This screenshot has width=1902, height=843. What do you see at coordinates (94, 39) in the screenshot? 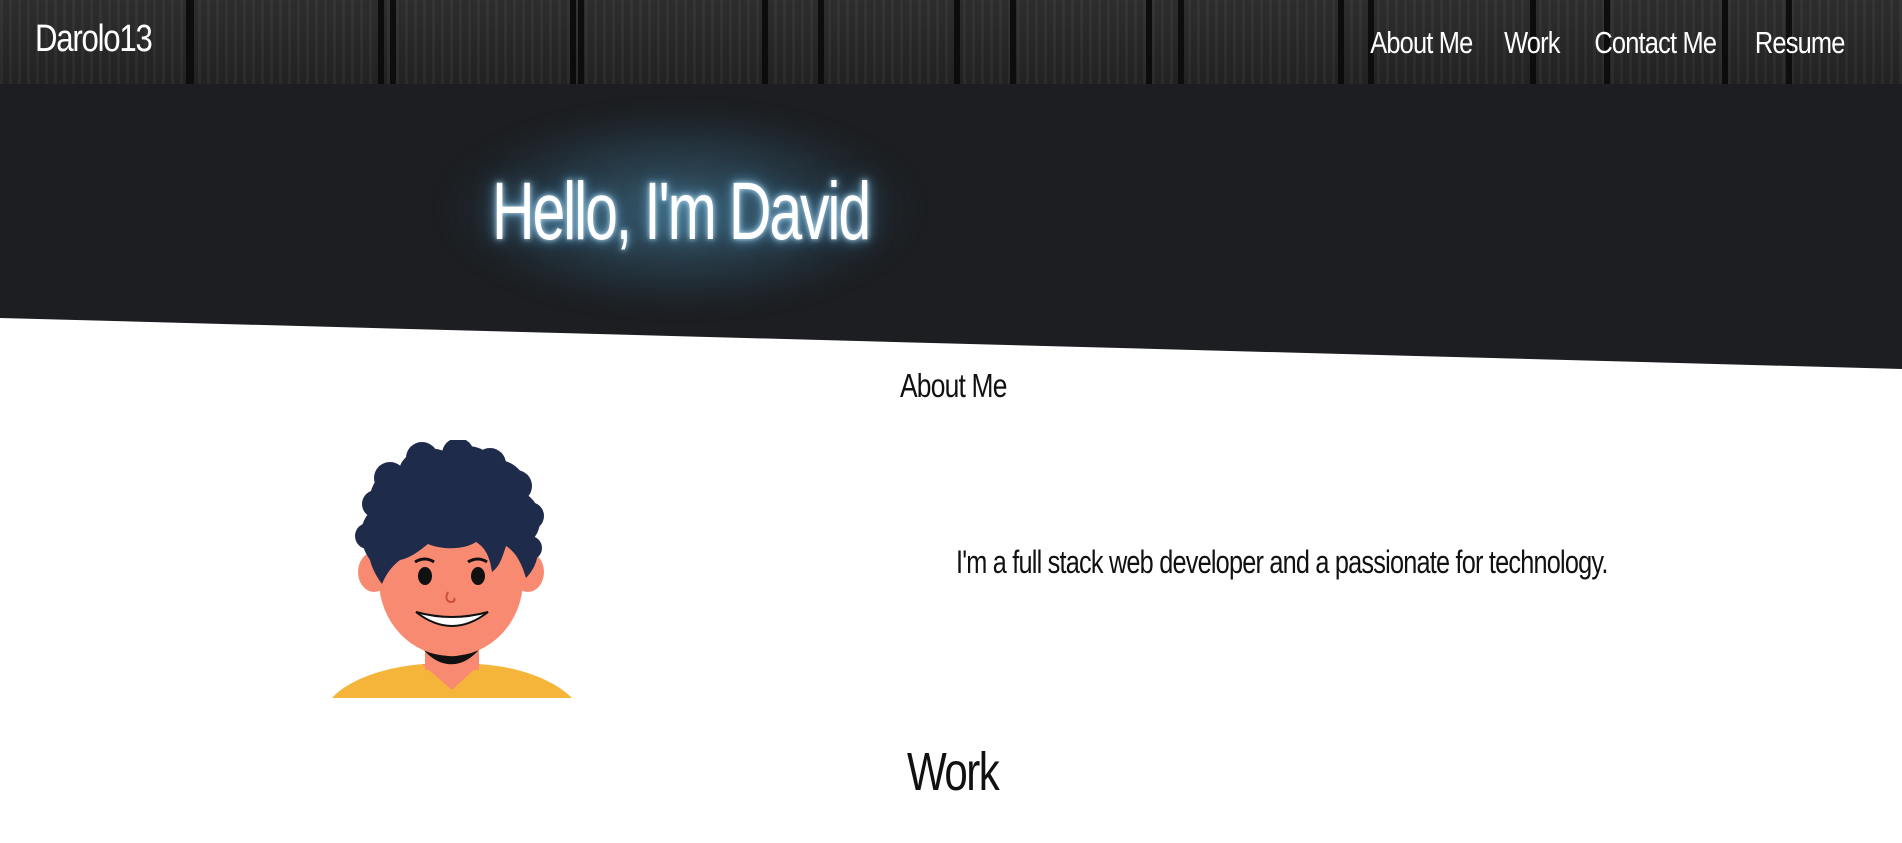
I see `brand-logo-link: Darolo13` at bounding box center [94, 39].